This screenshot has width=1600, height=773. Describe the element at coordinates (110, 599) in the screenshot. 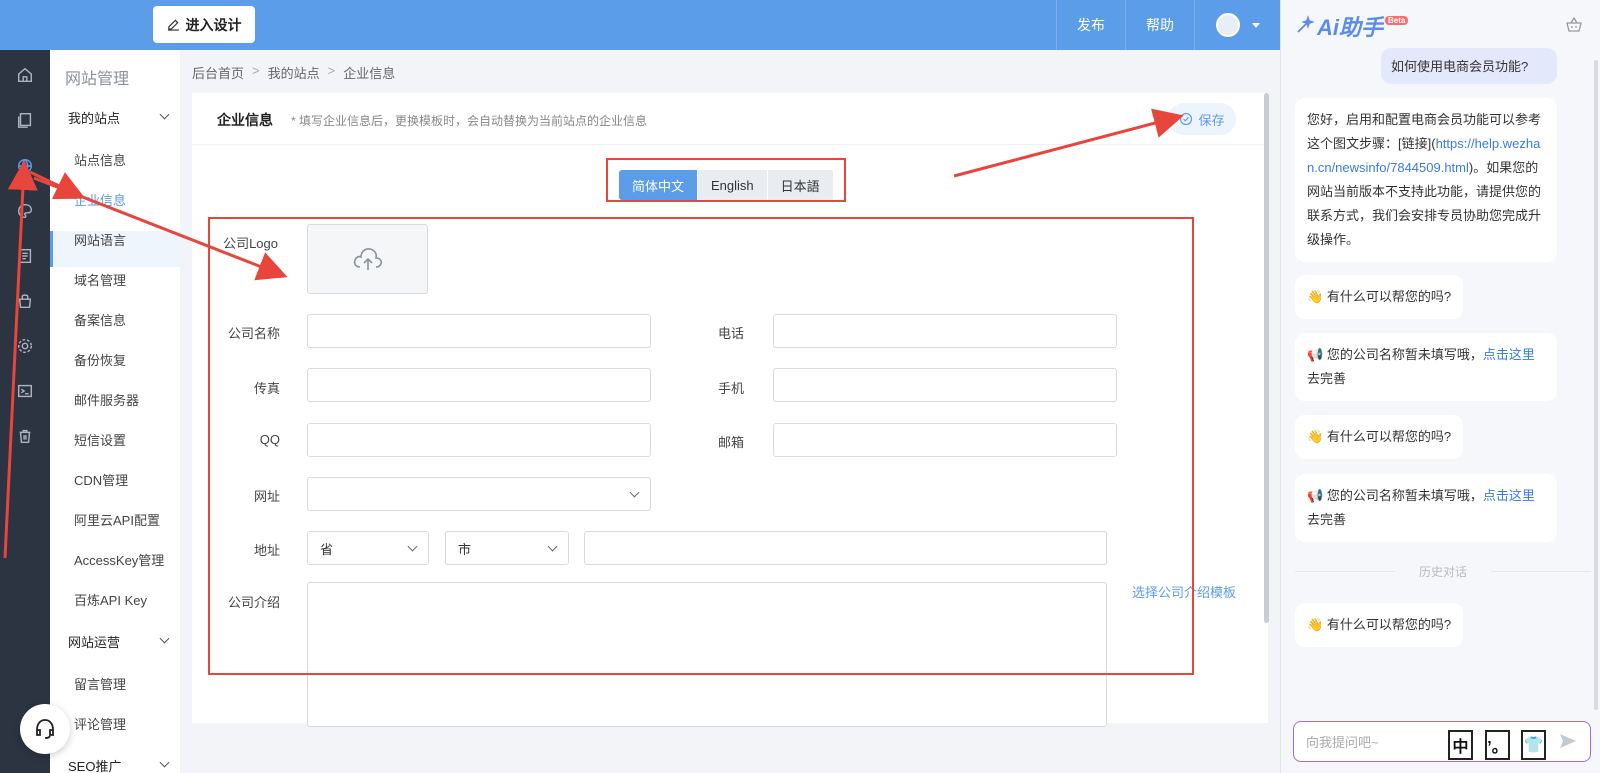

I see `sidebar-item-bailian-key: 百炼API Key` at that location.